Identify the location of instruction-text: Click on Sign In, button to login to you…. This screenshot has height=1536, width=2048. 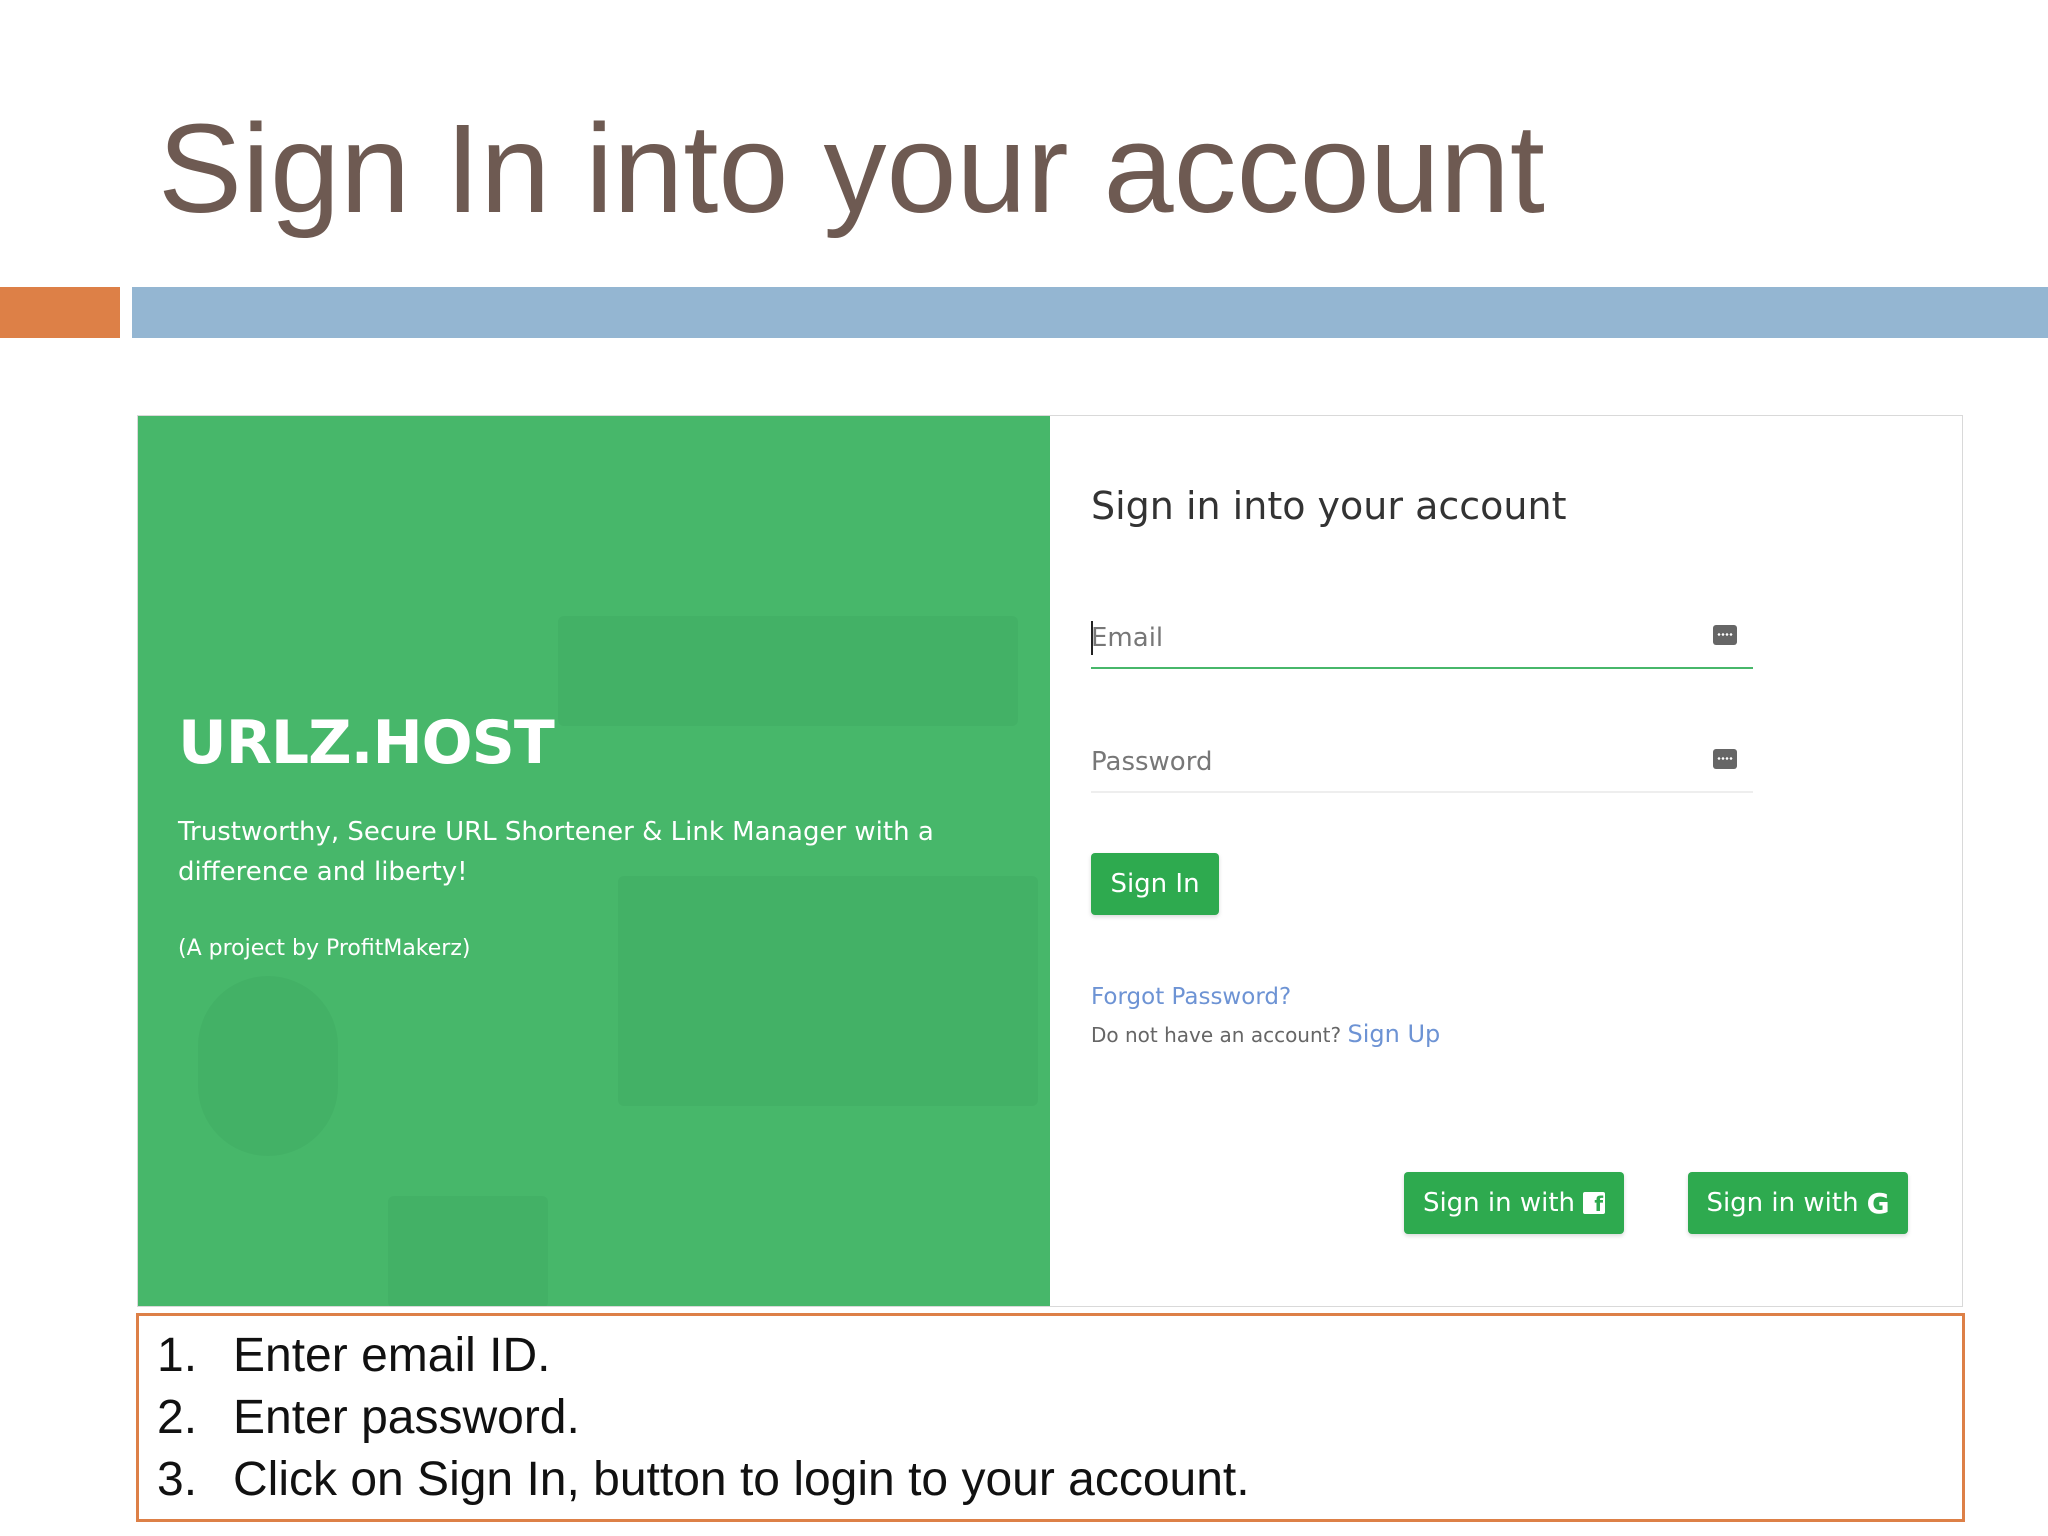
(741, 1479).